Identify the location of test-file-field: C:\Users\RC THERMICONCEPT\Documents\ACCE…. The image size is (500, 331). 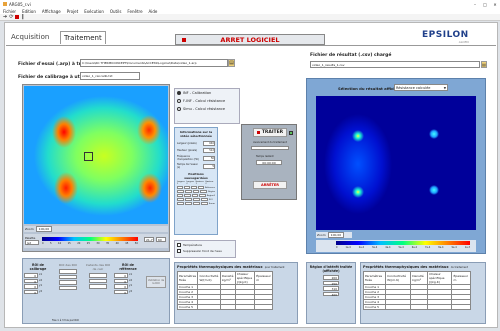
(154, 63).